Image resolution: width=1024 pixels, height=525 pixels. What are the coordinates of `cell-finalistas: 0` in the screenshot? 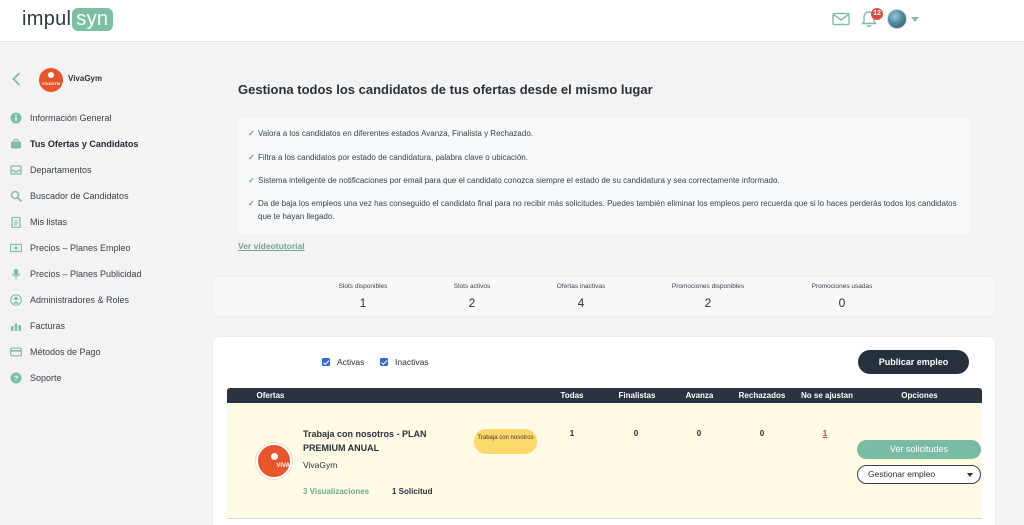 It's located at (636, 433).